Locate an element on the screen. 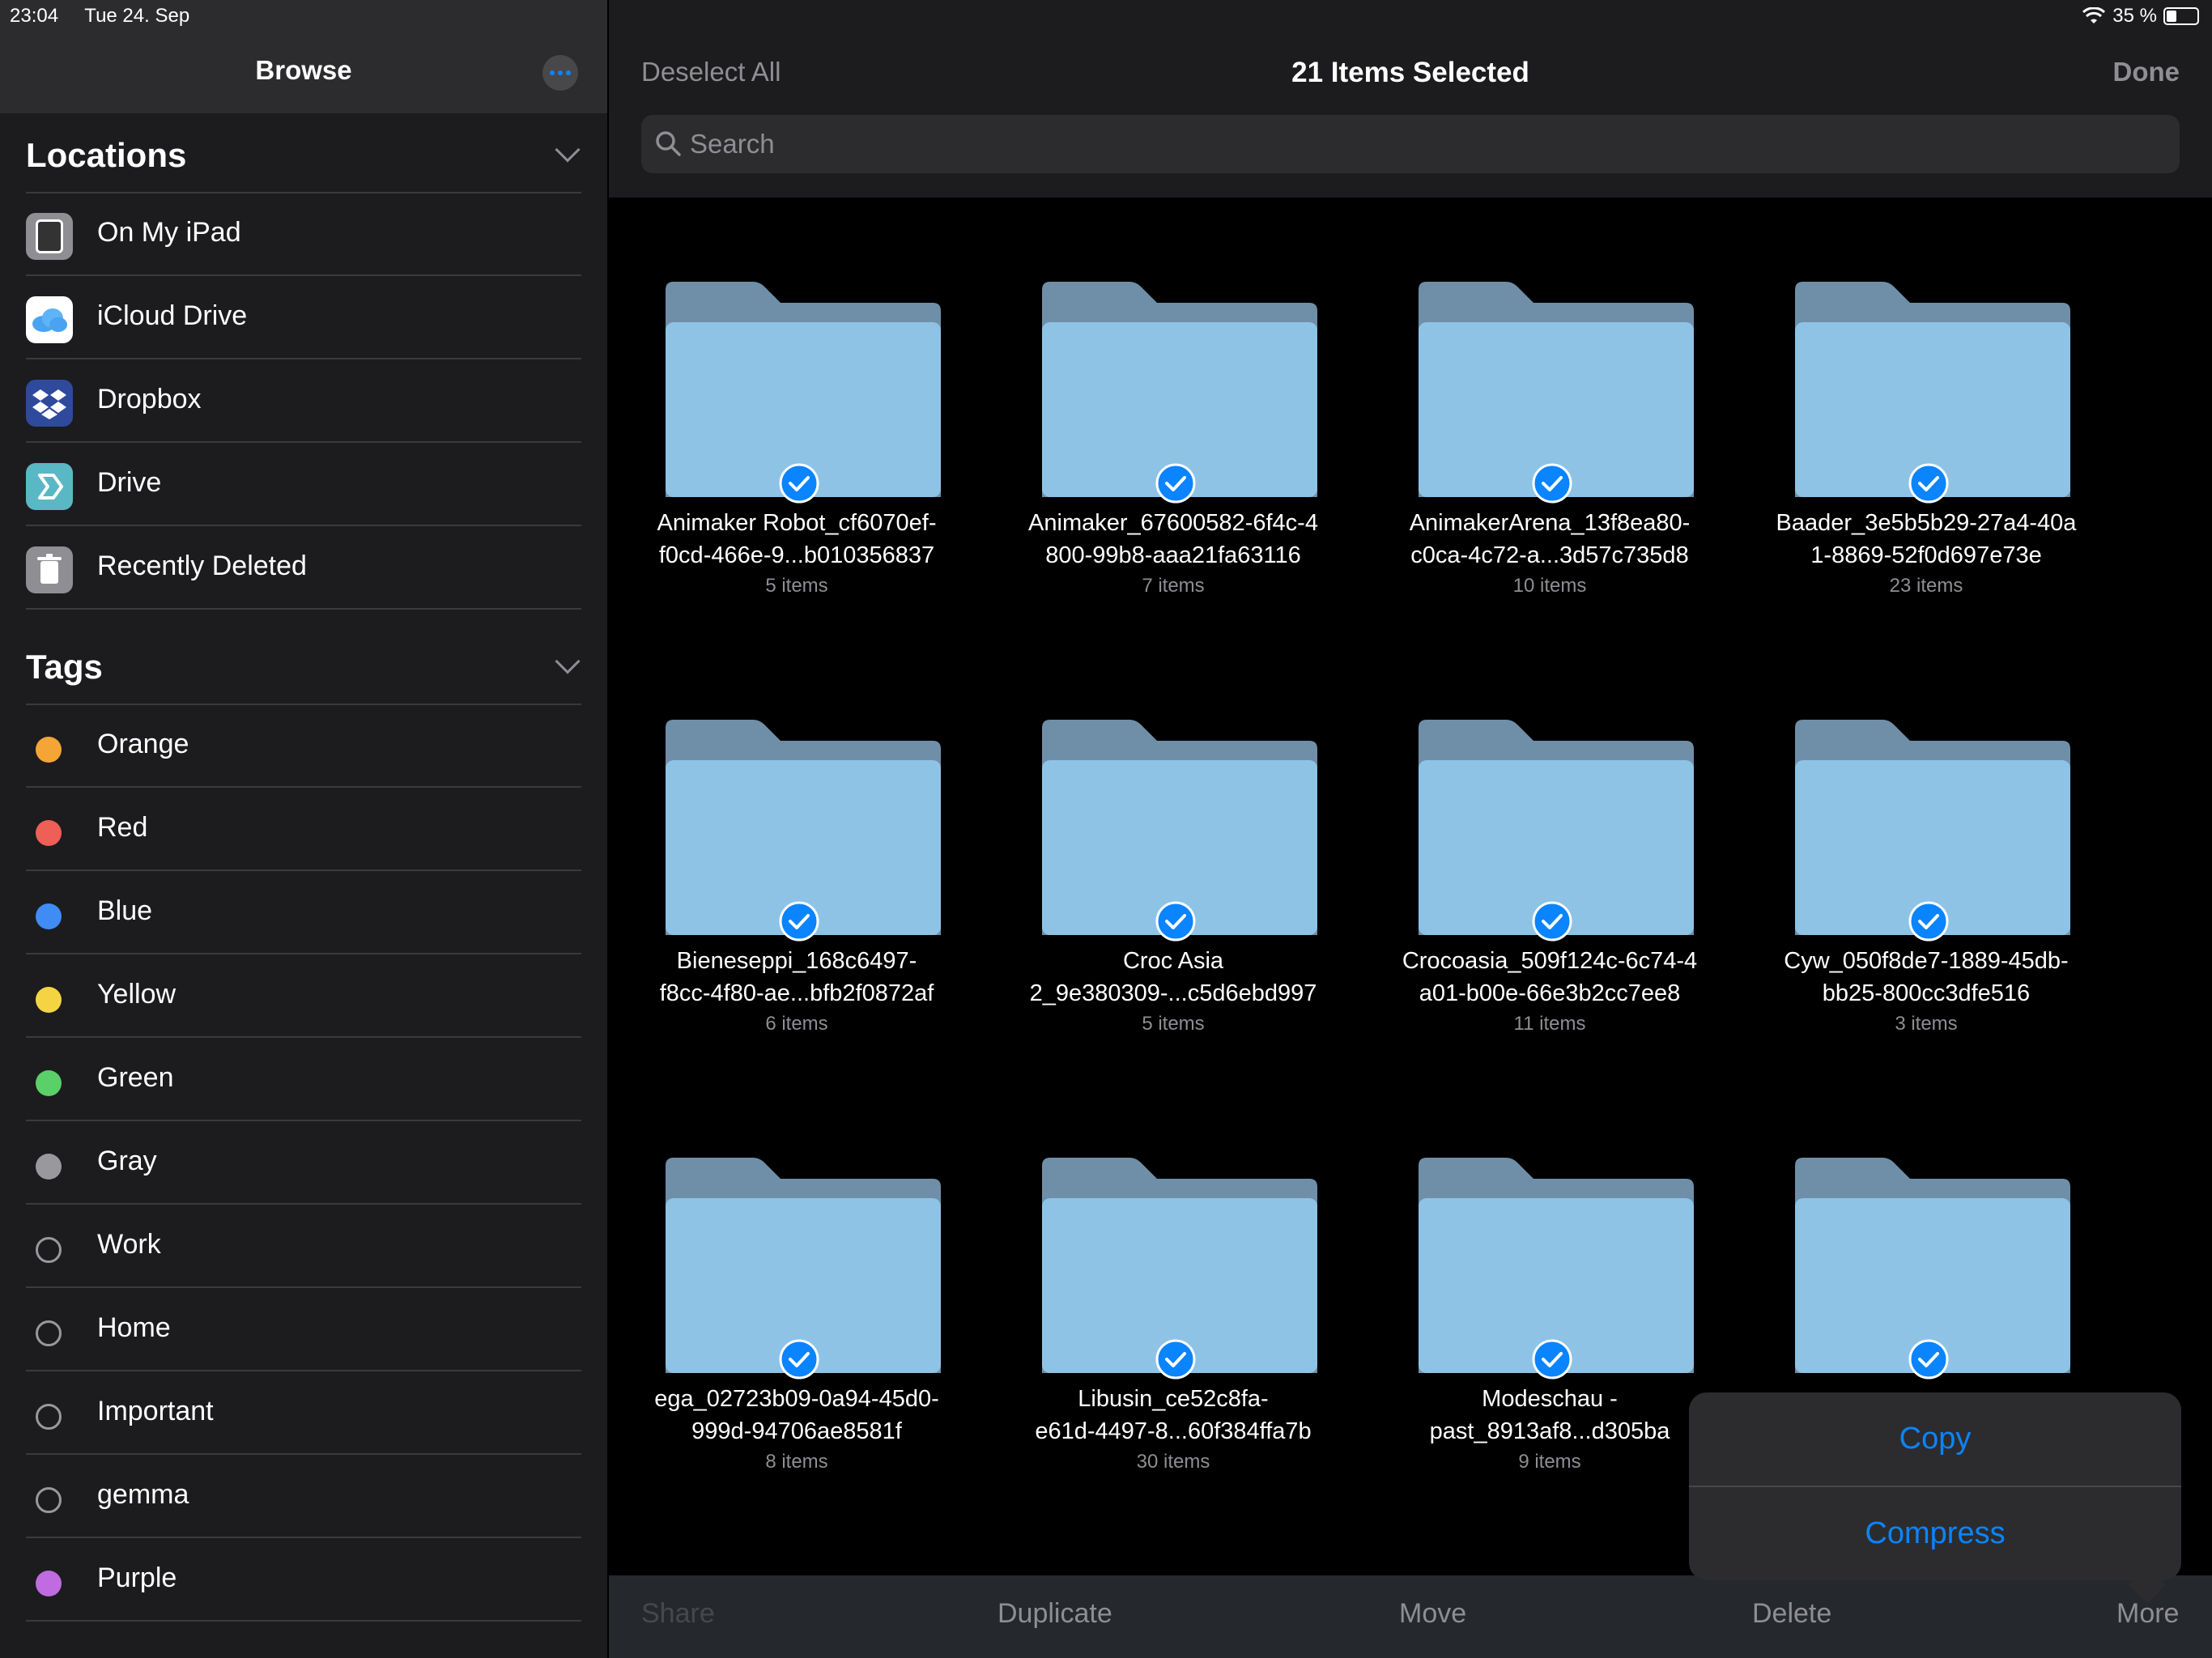 This screenshot has height=1658, width=2212. folder-name-line: Croc Asia is located at coordinates (1173, 961).